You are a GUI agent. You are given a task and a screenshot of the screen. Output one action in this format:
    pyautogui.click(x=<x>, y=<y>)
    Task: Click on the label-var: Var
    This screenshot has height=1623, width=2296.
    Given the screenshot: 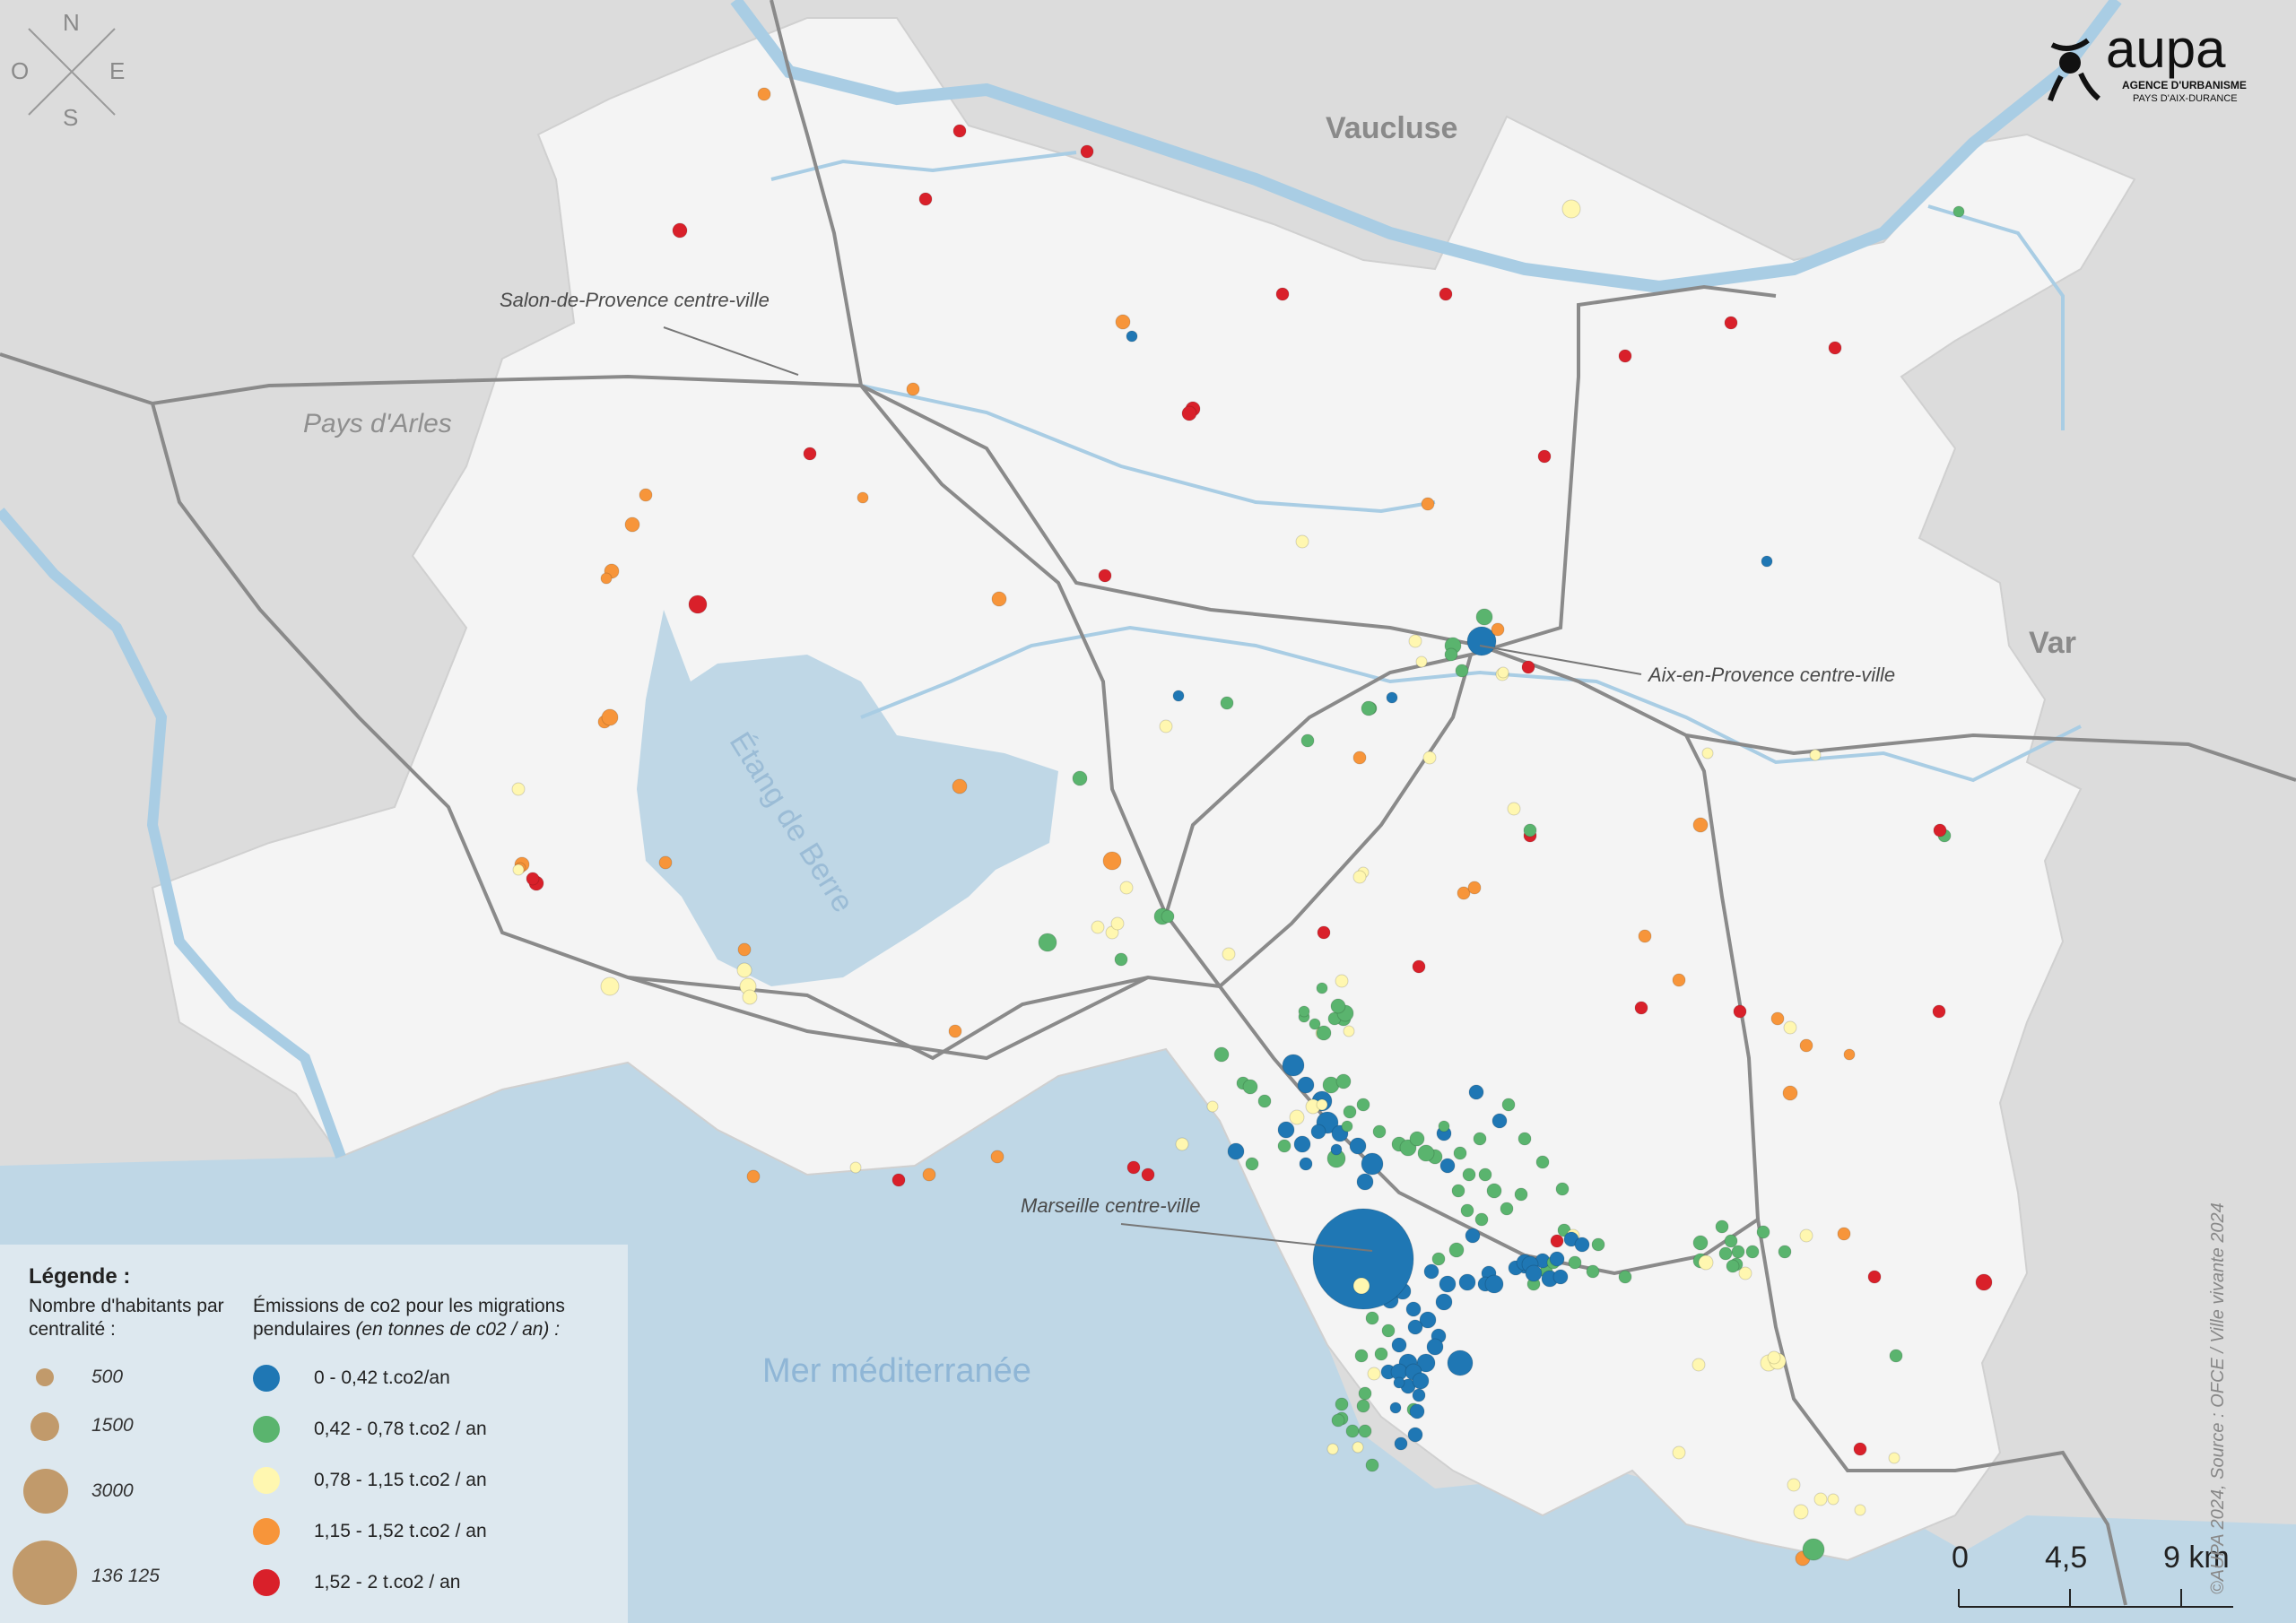 What is the action you would take?
    pyautogui.click(x=2052, y=643)
    